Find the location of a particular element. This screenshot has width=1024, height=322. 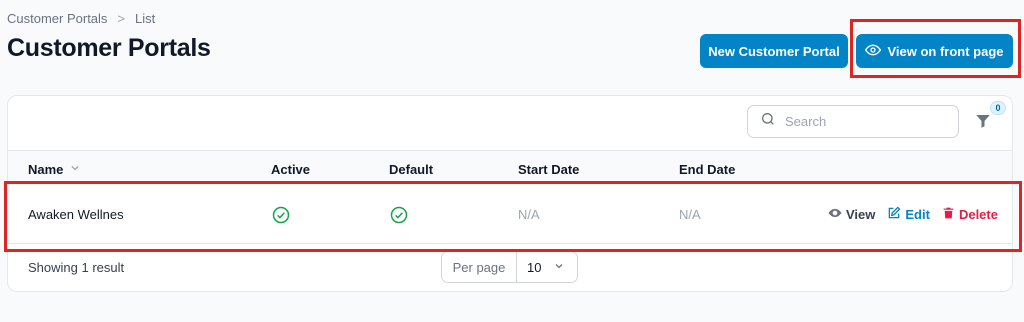

column-header-start-date: Start Date is located at coordinates (549, 169).